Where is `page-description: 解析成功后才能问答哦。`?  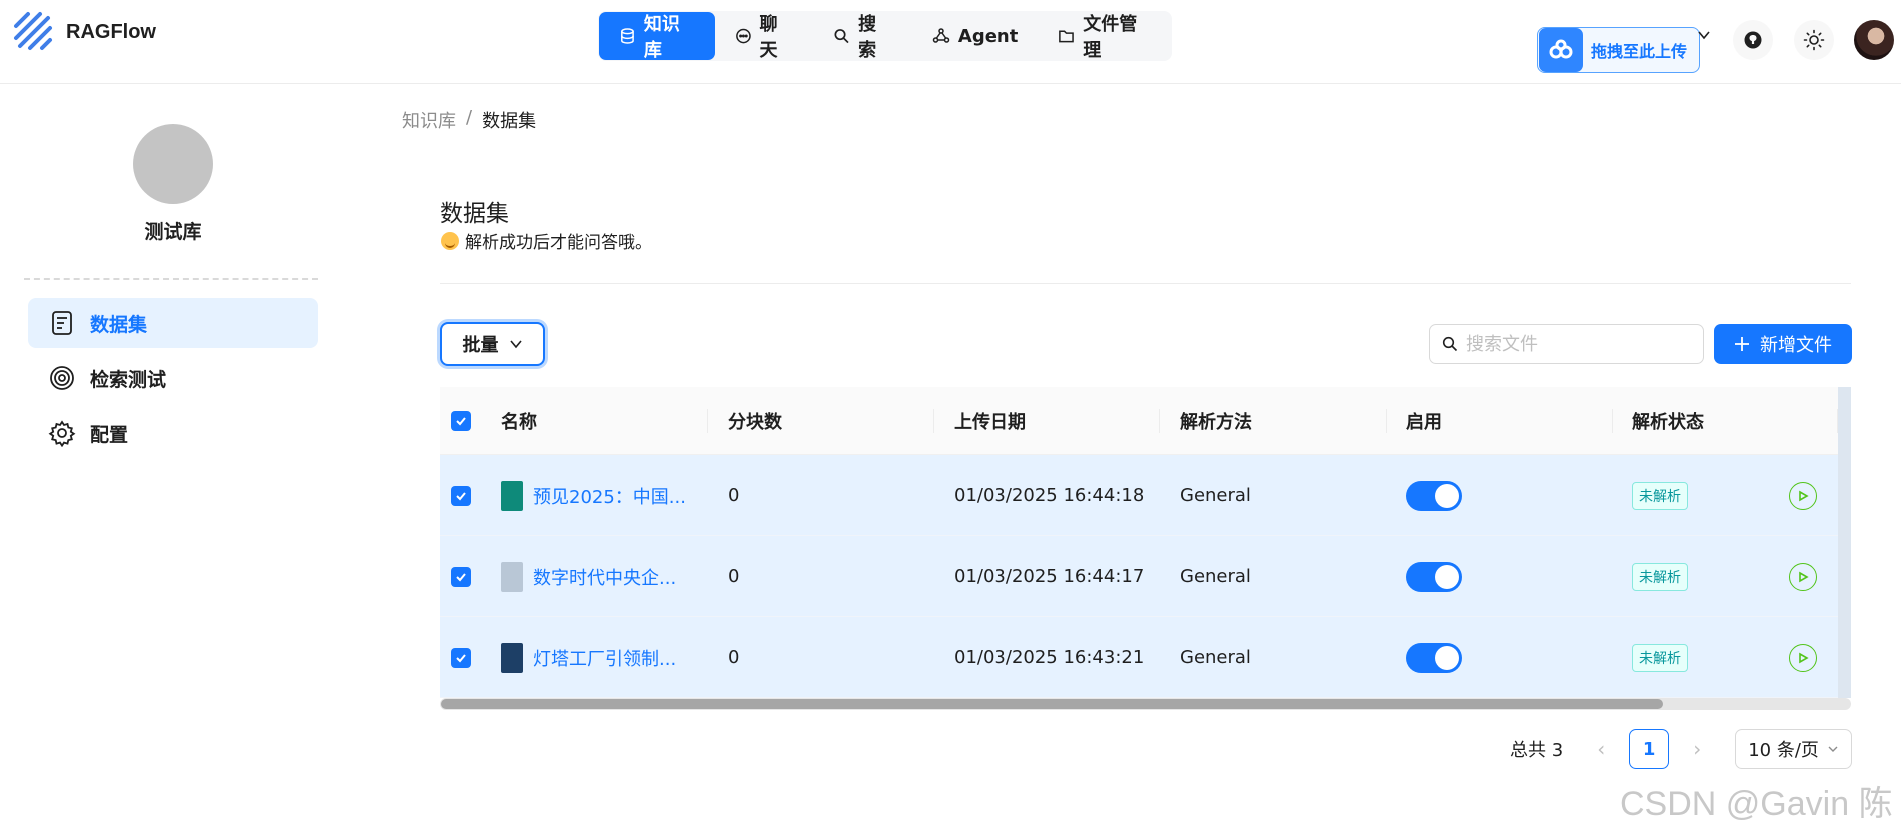 page-description: 解析成功后才能问答哦。 is located at coordinates (546, 240).